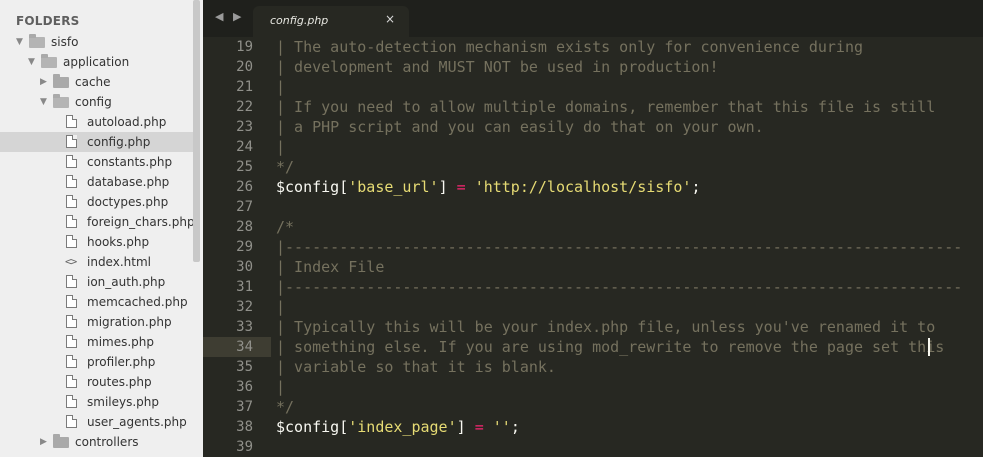  I want to click on file-user-agents: user_agents.php, so click(96, 422).